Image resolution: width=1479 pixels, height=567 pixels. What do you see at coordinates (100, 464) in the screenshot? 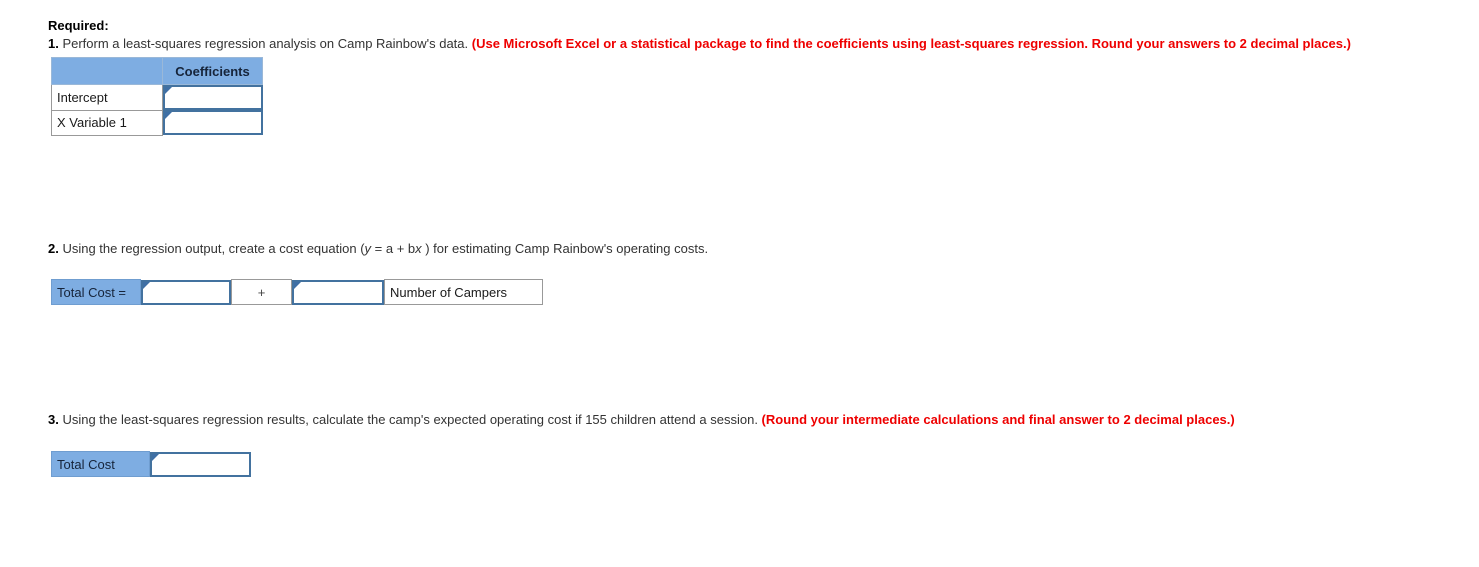
I see `total-cost-label: Total Cost` at bounding box center [100, 464].